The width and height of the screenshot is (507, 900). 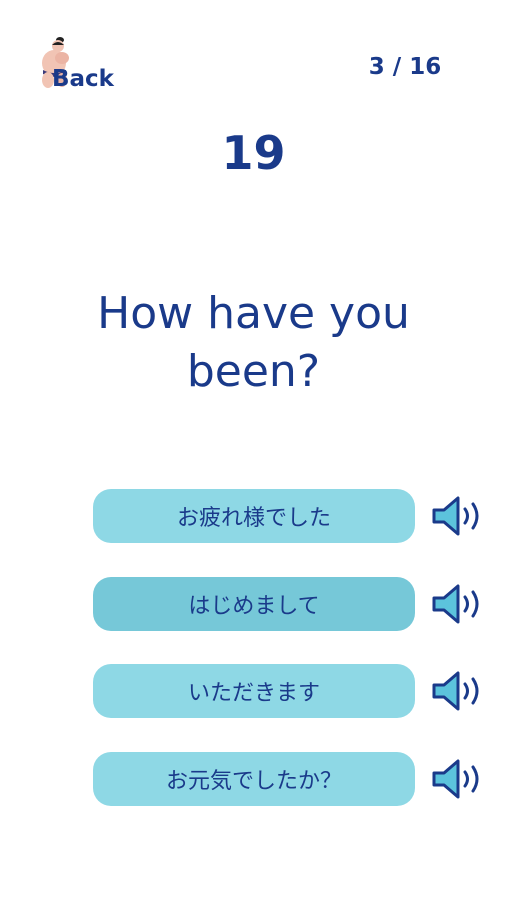 What do you see at coordinates (254, 604) in the screenshot?
I see `answer-option-2: はじめまして` at bounding box center [254, 604].